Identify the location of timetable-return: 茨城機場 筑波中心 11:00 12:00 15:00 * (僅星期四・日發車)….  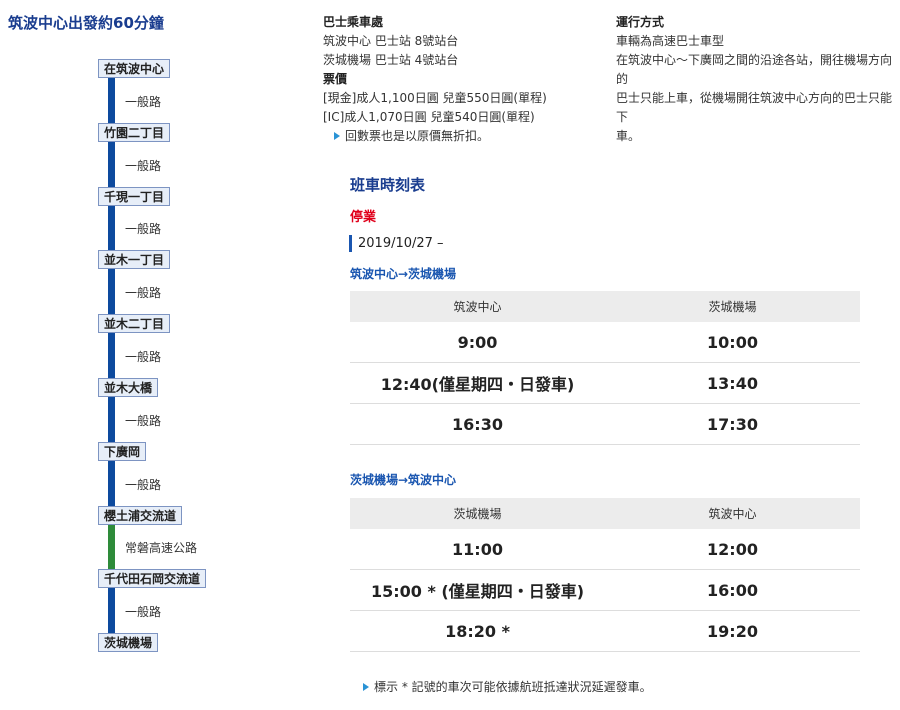
(605, 575).